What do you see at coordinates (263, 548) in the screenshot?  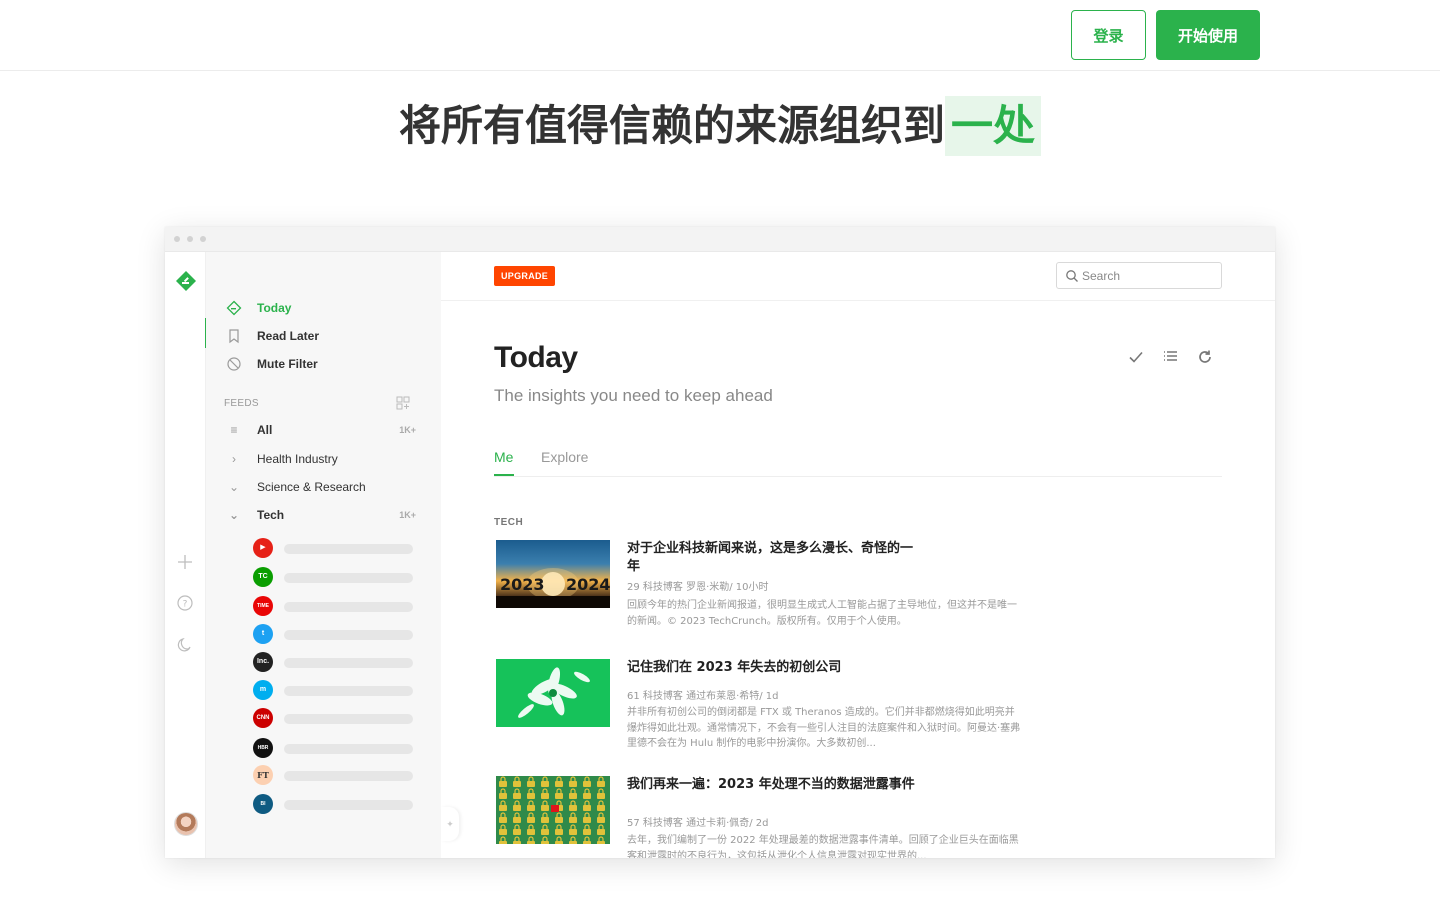 I see `youtube-icon: ▶` at bounding box center [263, 548].